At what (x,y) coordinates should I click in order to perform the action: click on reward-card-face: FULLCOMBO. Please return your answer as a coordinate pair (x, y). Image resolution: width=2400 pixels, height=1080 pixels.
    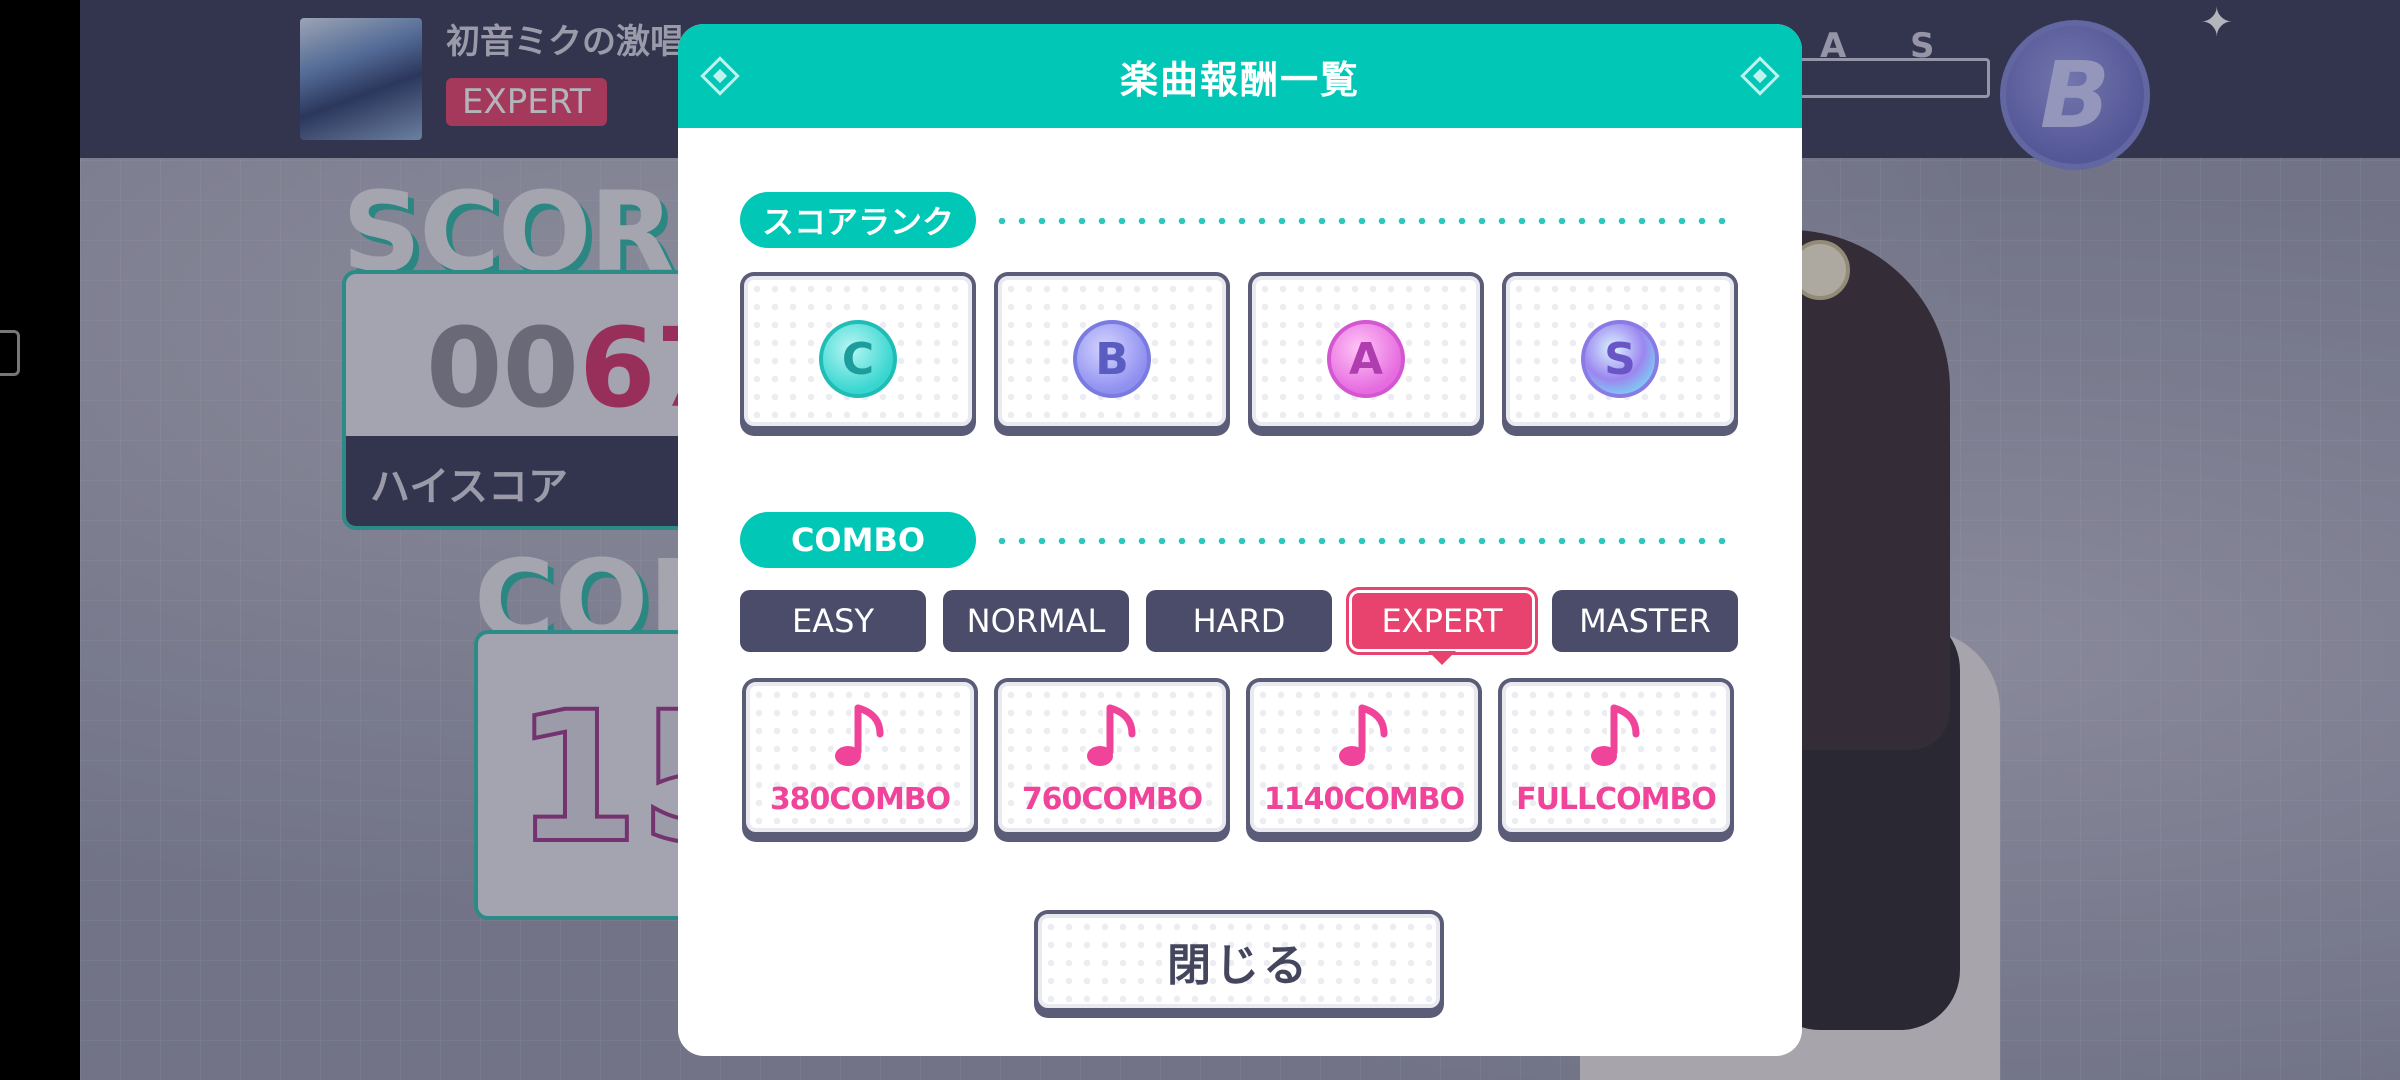
    Looking at the image, I should click on (1616, 757).